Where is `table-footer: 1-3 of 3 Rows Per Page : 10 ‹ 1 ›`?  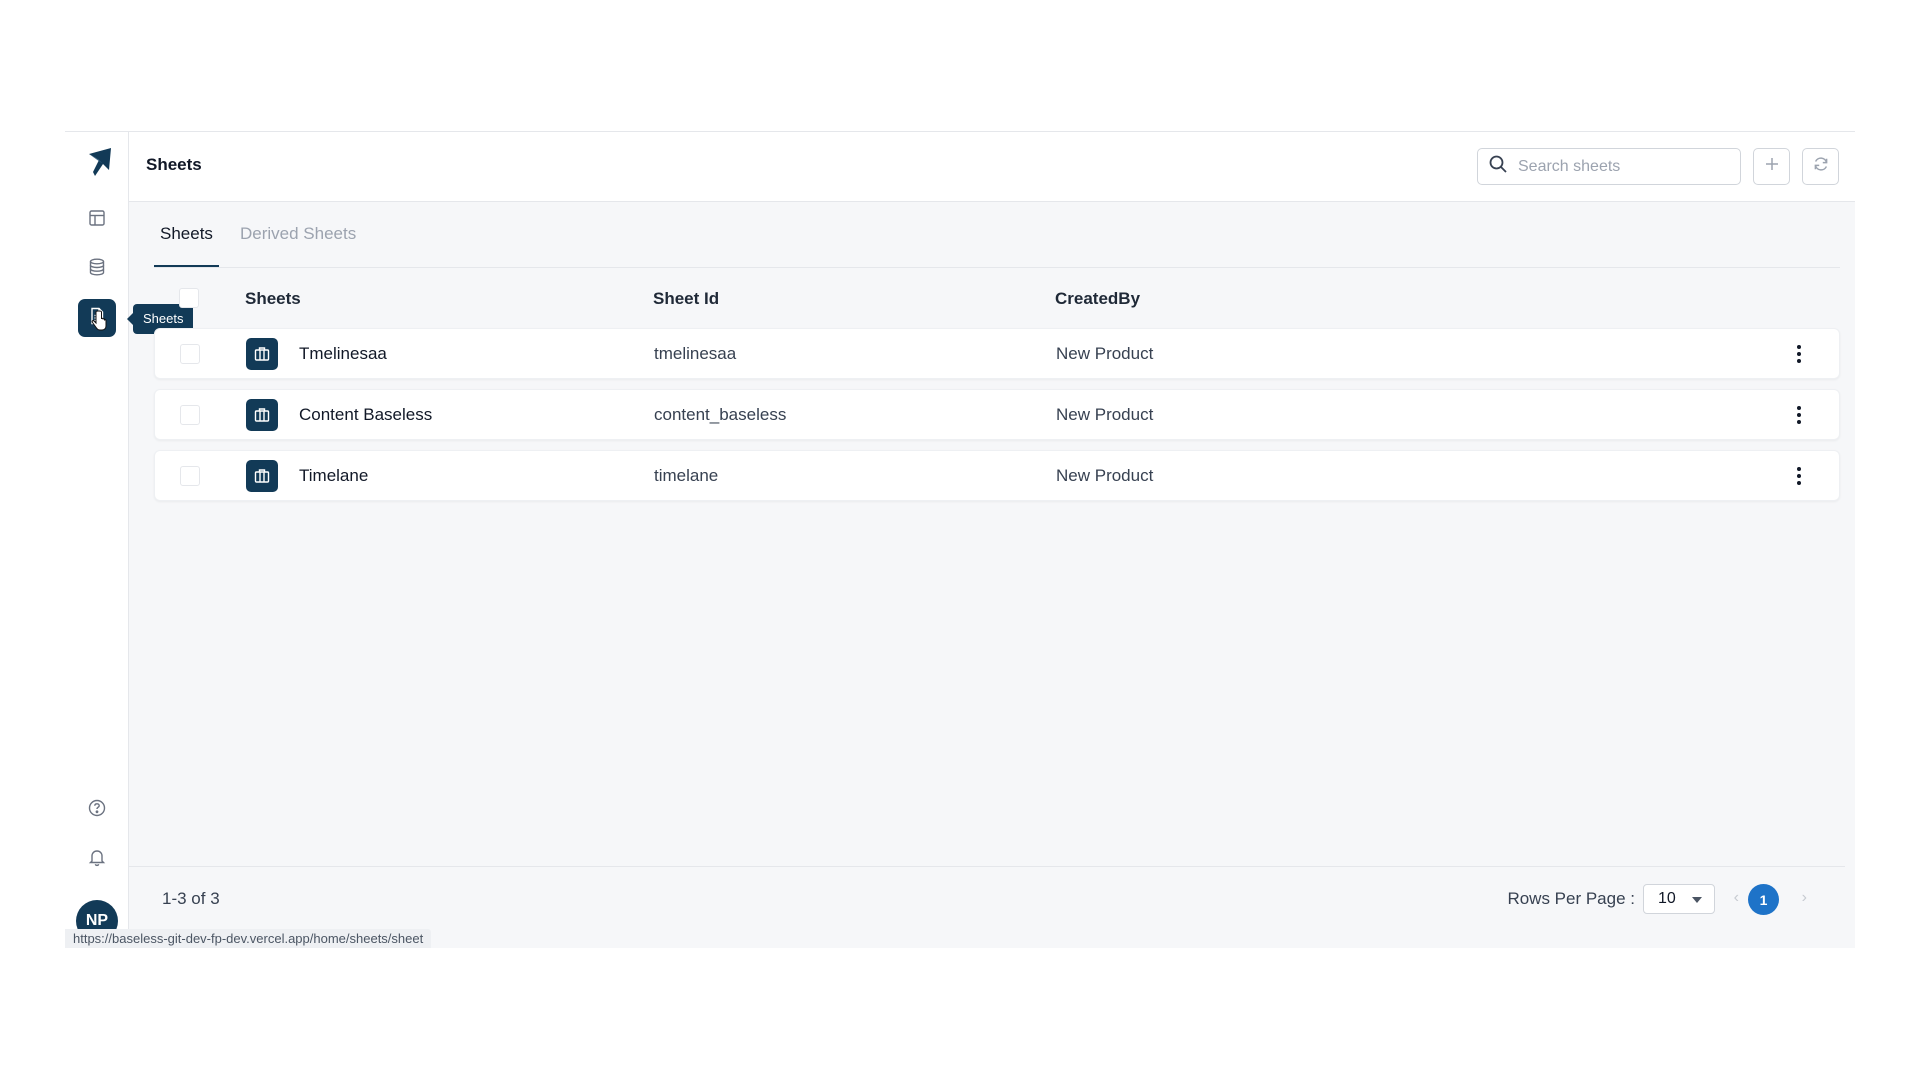 table-footer: 1-3 of 3 Rows Per Page : 10 ‹ 1 › is located at coordinates (987, 901).